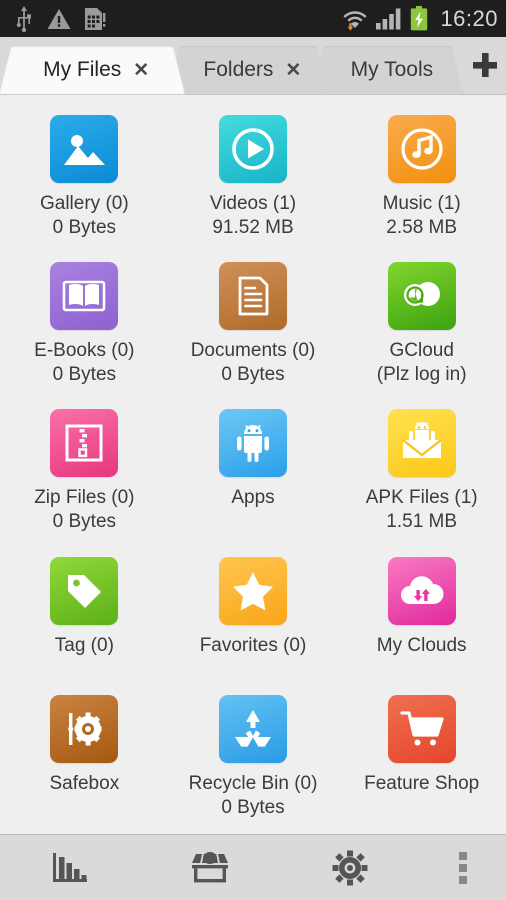  I want to click on grid-item-name: My Clouds, so click(421, 645).